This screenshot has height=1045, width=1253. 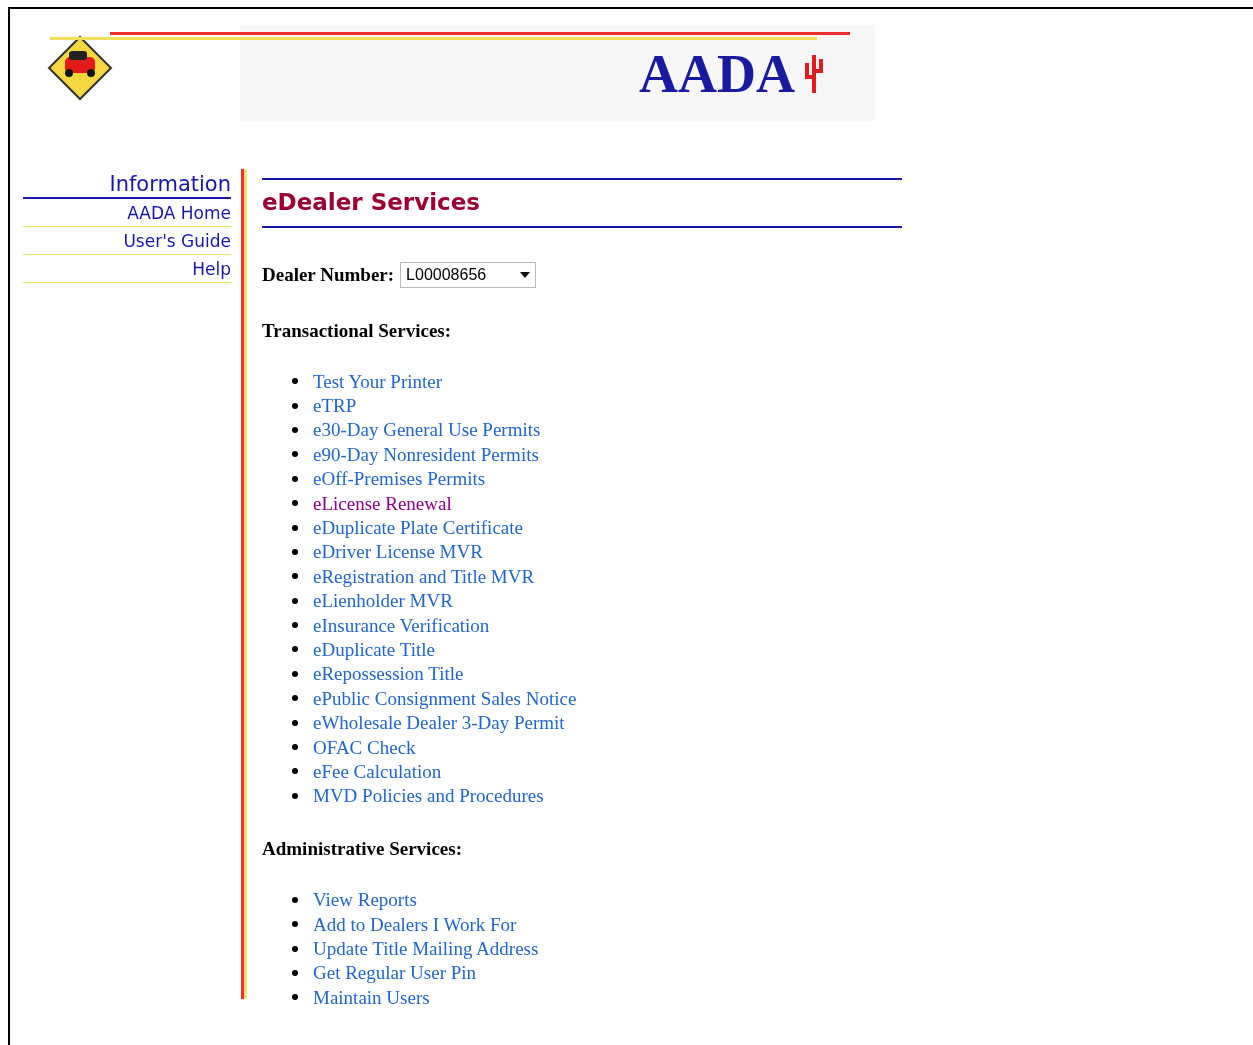 What do you see at coordinates (371, 202) in the screenshot?
I see `page-title: eDealer Services` at bounding box center [371, 202].